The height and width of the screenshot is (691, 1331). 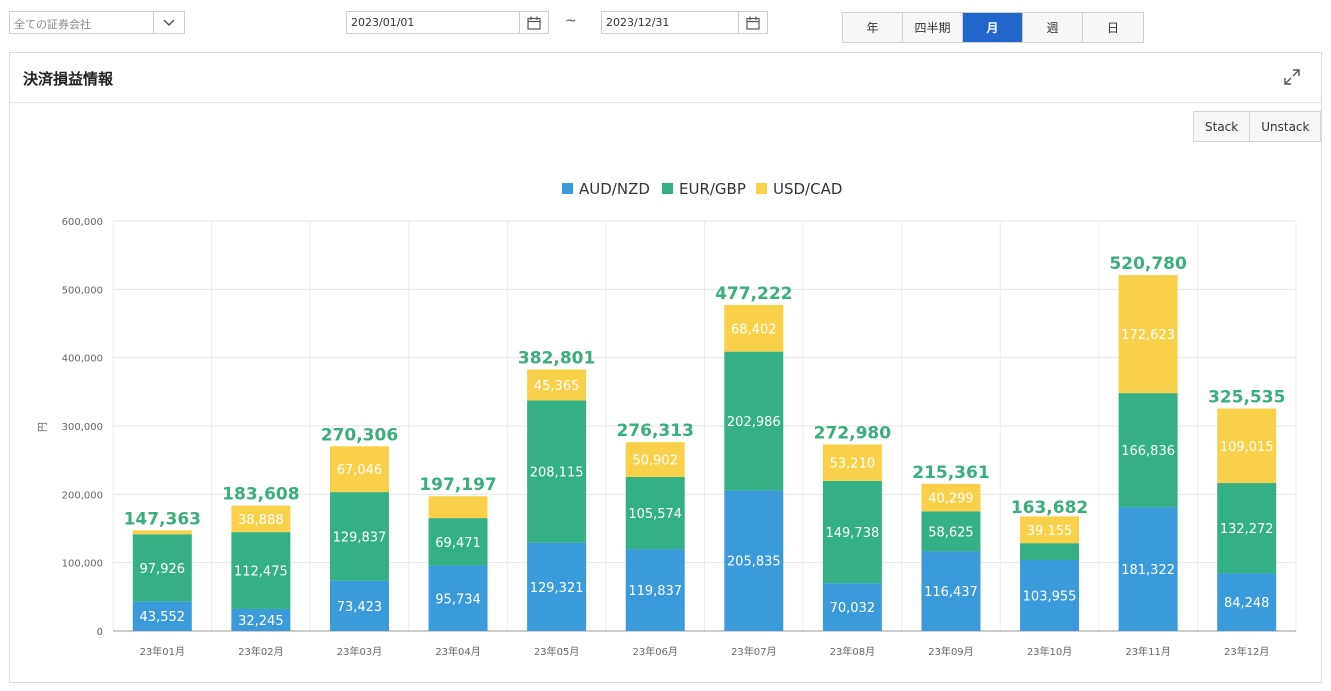 What do you see at coordinates (754, 422) in the screenshot?
I see `segment-value-label: 202,986` at bounding box center [754, 422].